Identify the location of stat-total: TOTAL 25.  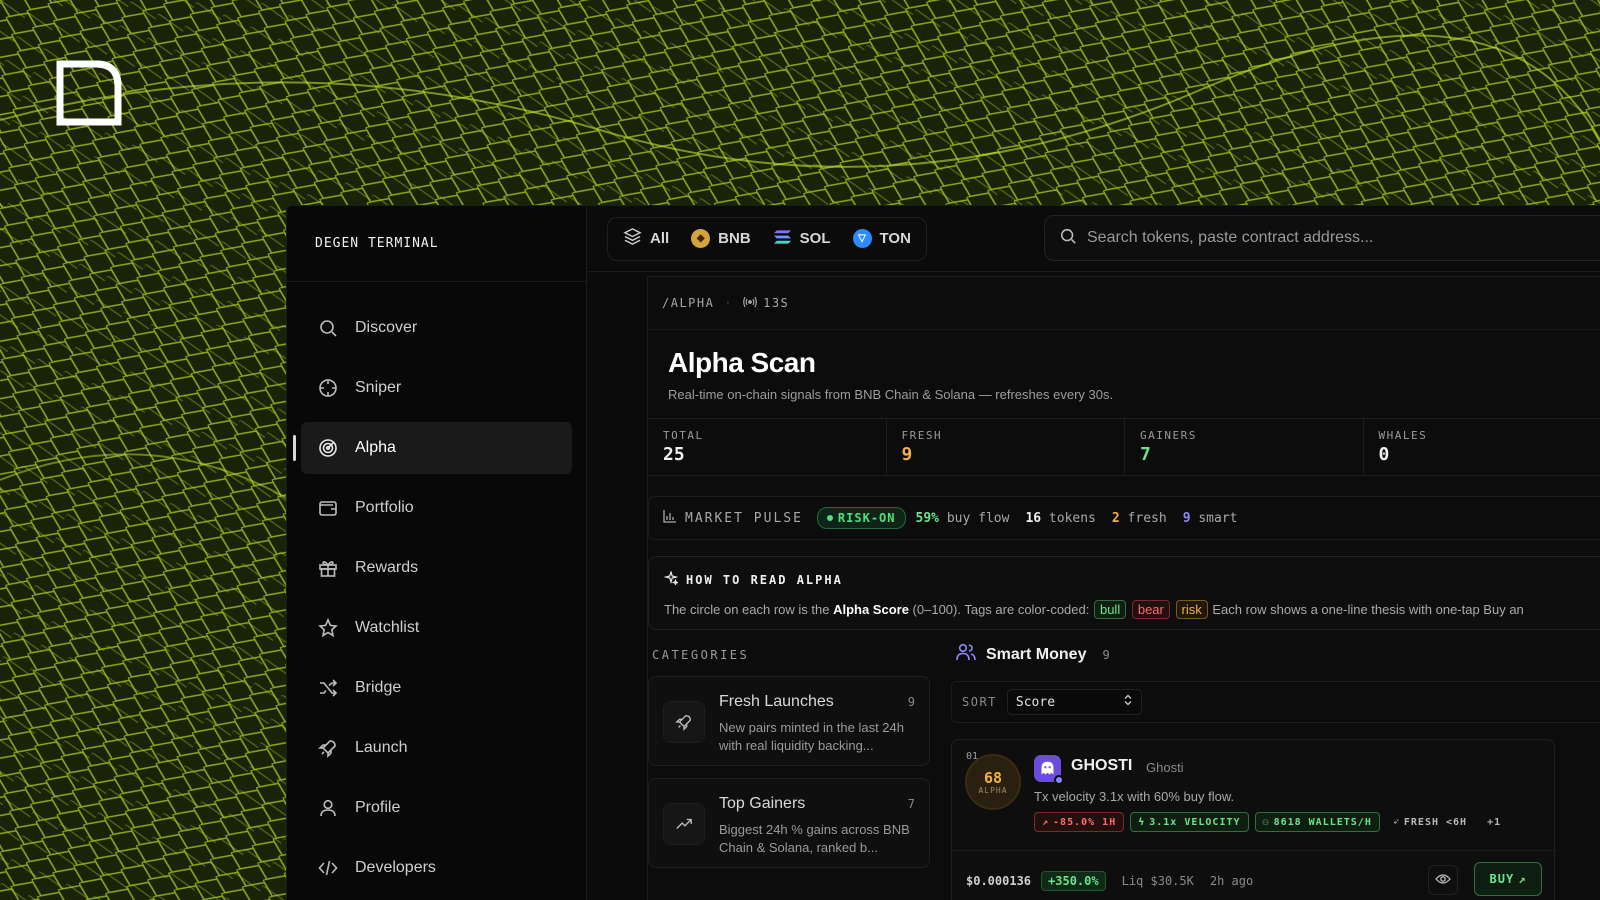
(767, 447).